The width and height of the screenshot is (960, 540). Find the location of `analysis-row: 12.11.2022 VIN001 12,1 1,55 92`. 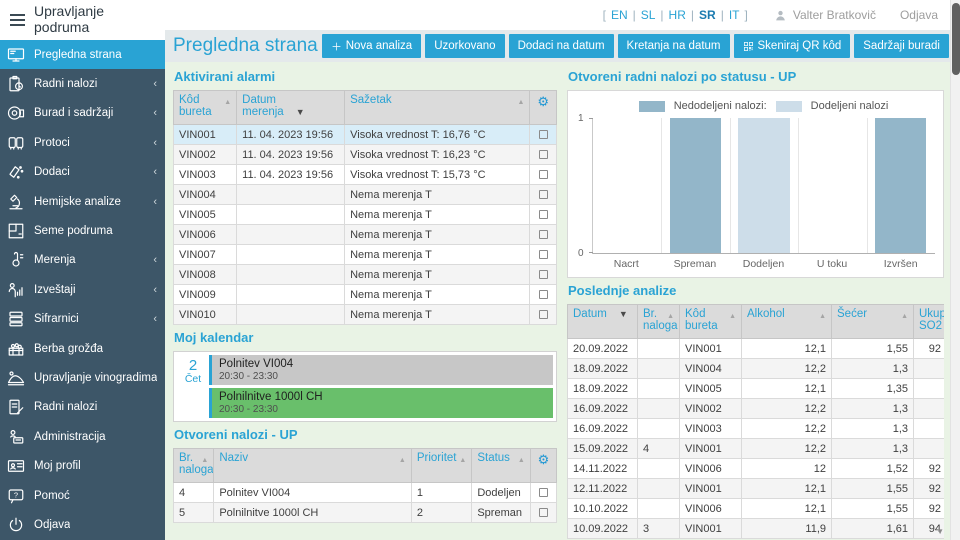

analysis-row: 12.11.2022 VIN001 12,1 1,55 92 is located at coordinates (755, 488).